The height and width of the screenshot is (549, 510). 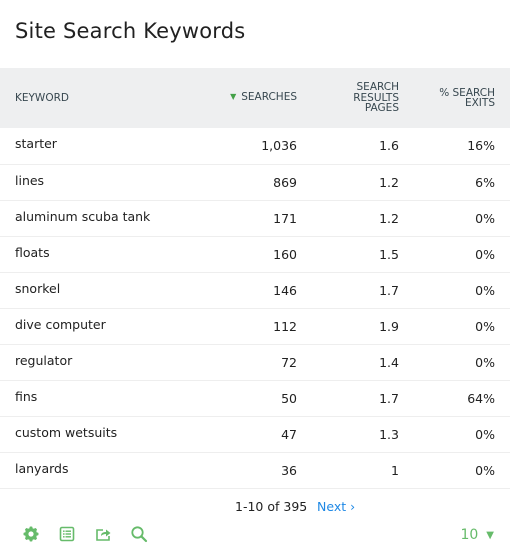 I want to click on table-row: lanyards 36 1 0%, so click(x=255, y=470).